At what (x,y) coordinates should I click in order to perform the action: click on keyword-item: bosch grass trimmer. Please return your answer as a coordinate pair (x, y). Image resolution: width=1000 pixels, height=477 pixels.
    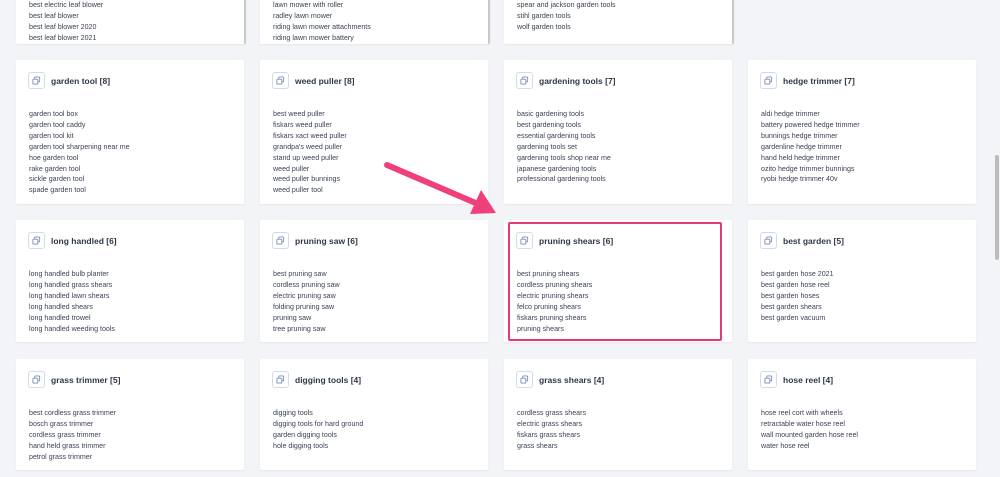
    Looking at the image, I should click on (136, 424).